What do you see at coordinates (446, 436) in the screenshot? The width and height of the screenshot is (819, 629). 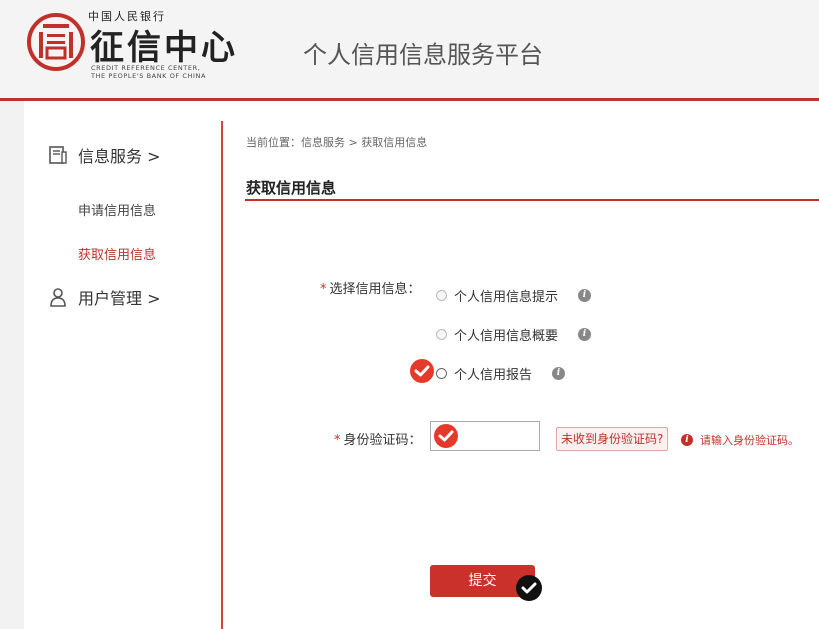 I see `input-check-icon` at bounding box center [446, 436].